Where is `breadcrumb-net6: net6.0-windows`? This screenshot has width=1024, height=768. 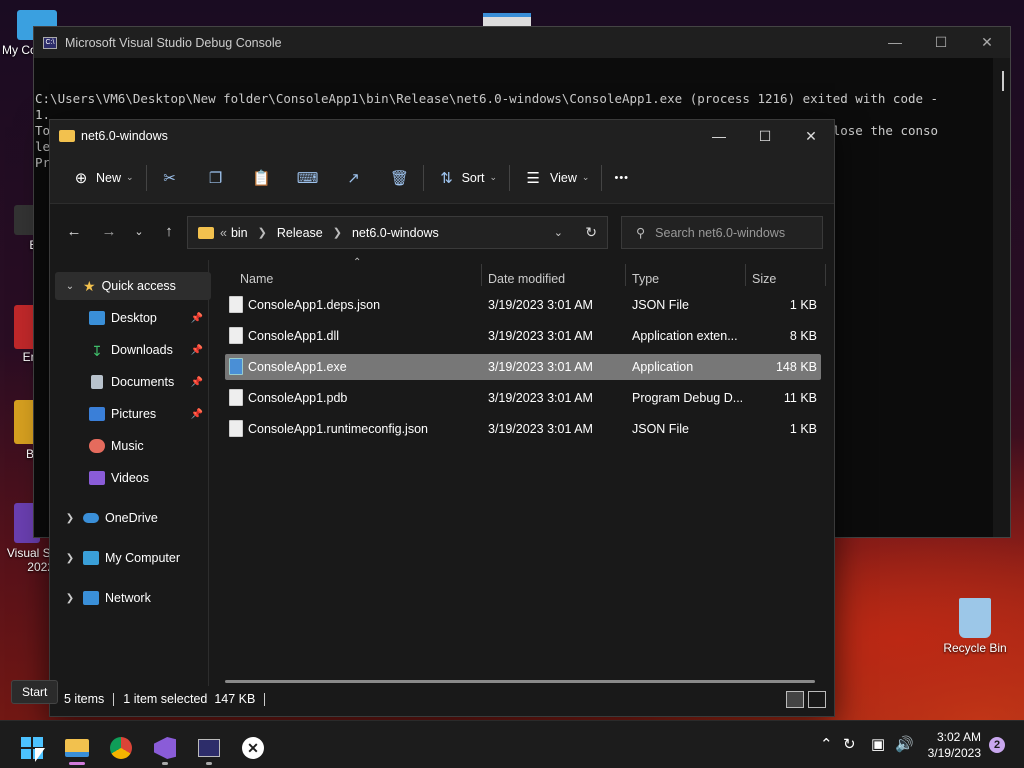
breadcrumb-net6: net6.0-windows is located at coordinates (395, 233).